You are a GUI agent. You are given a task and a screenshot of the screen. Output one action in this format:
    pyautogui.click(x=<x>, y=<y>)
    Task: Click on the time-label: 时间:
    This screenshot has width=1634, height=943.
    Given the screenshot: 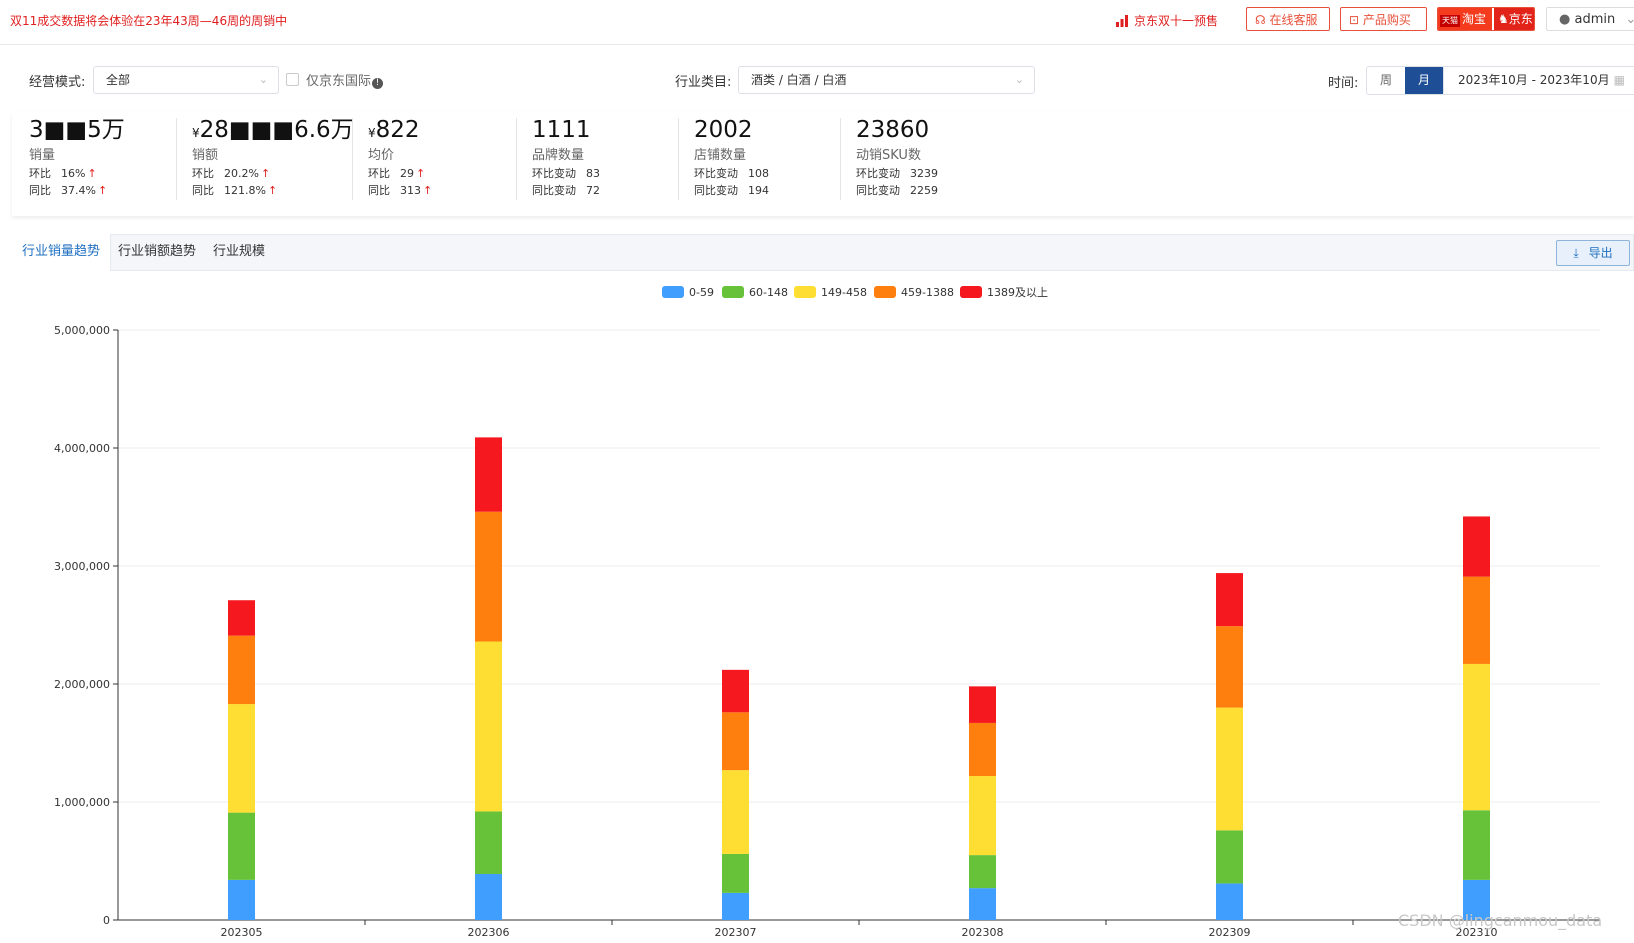 What is the action you would take?
    pyautogui.click(x=1343, y=83)
    